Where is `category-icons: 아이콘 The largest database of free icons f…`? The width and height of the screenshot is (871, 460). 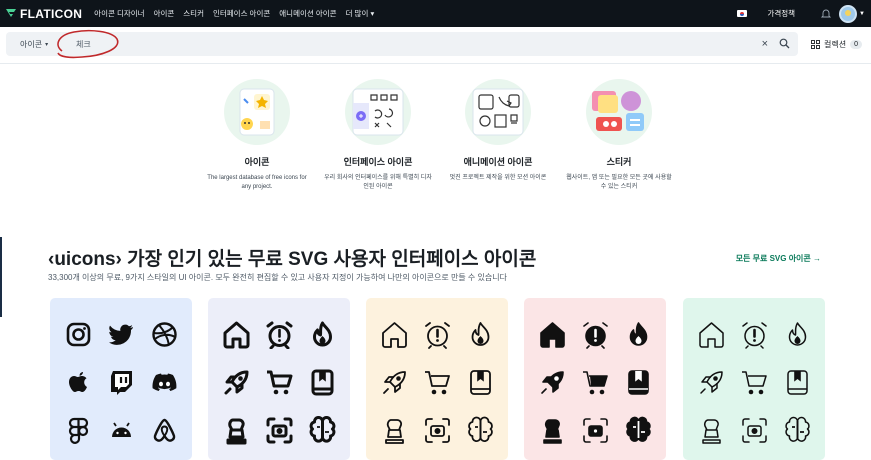
category-icons: 아이콘 The largest database of free icons f… is located at coordinates (257, 135).